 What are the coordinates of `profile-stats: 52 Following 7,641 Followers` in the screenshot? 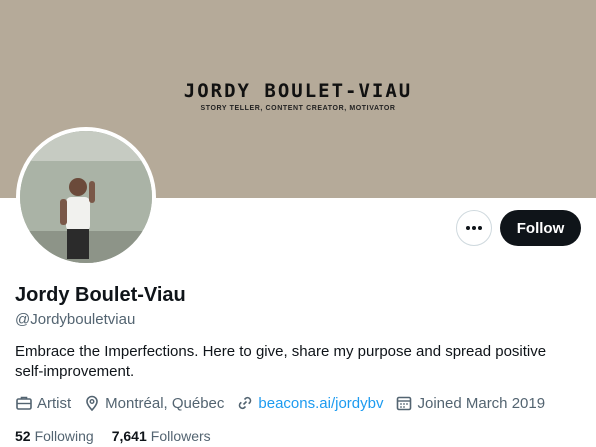 It's located at (122, 436).